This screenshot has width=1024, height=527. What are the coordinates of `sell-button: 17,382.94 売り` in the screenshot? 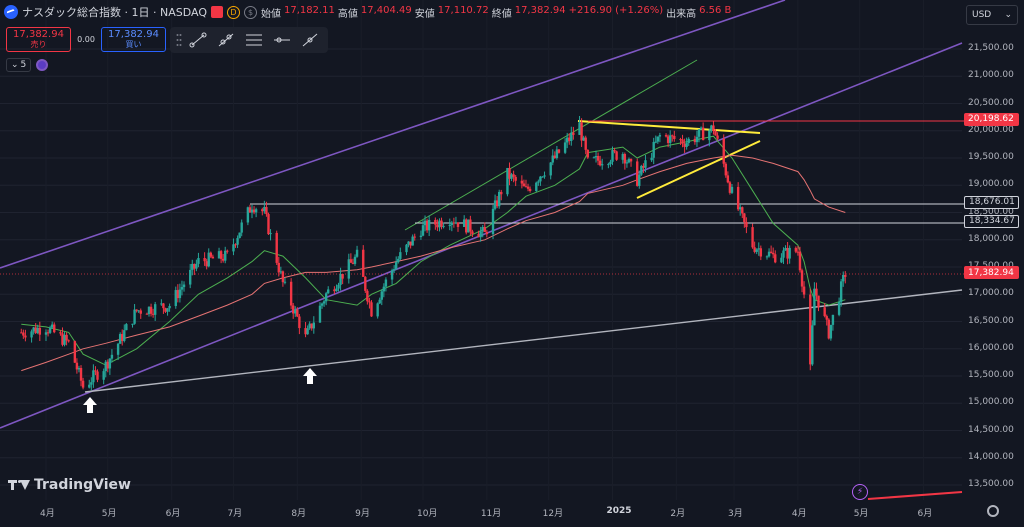 It's located at (38, 39).